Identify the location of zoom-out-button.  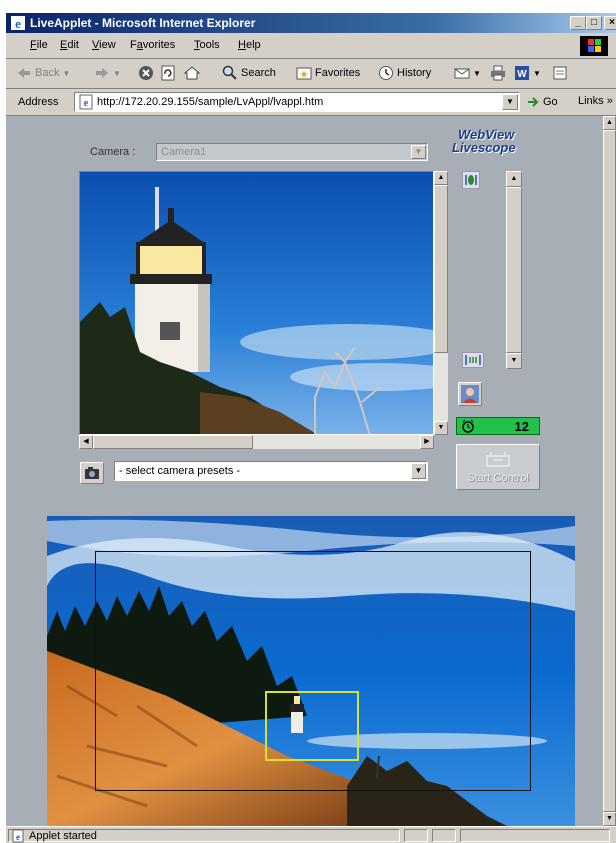
(473, 360).